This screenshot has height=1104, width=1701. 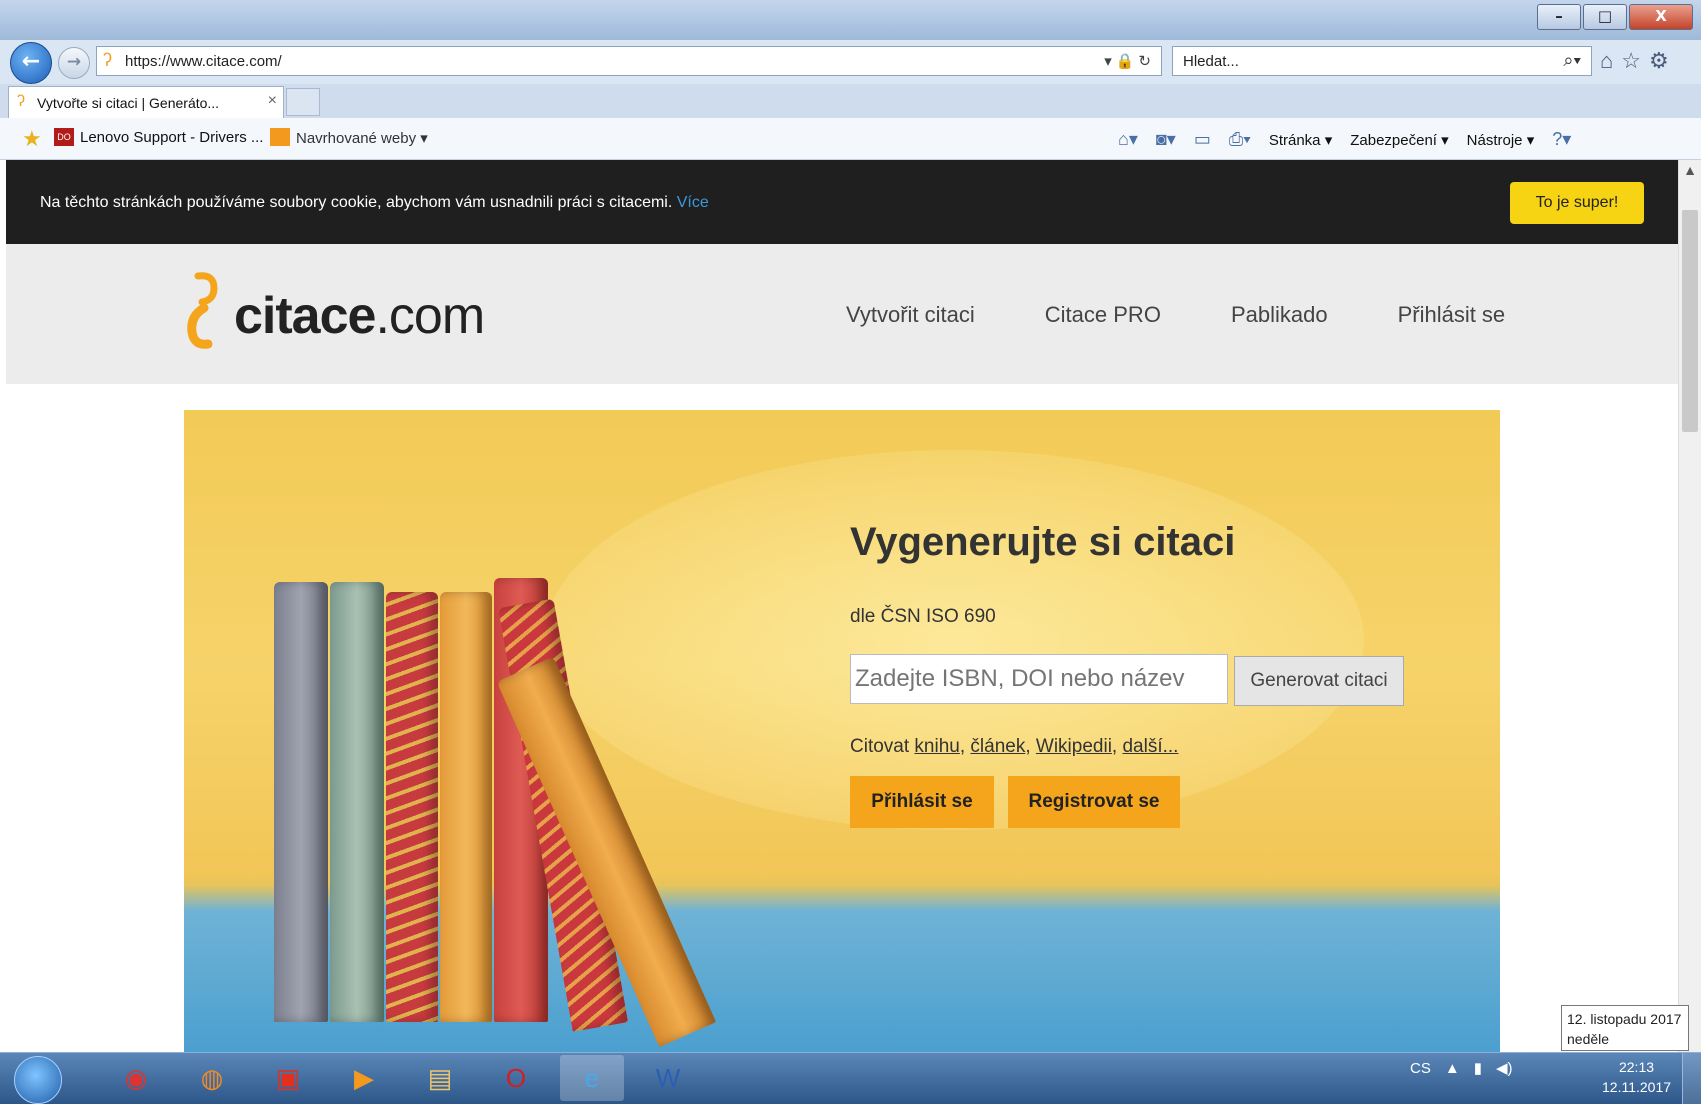 What do you see at coordinates (997, 746) in the screenshot?
I see `cite-article-link: článek` at bounding box center [997, 746].